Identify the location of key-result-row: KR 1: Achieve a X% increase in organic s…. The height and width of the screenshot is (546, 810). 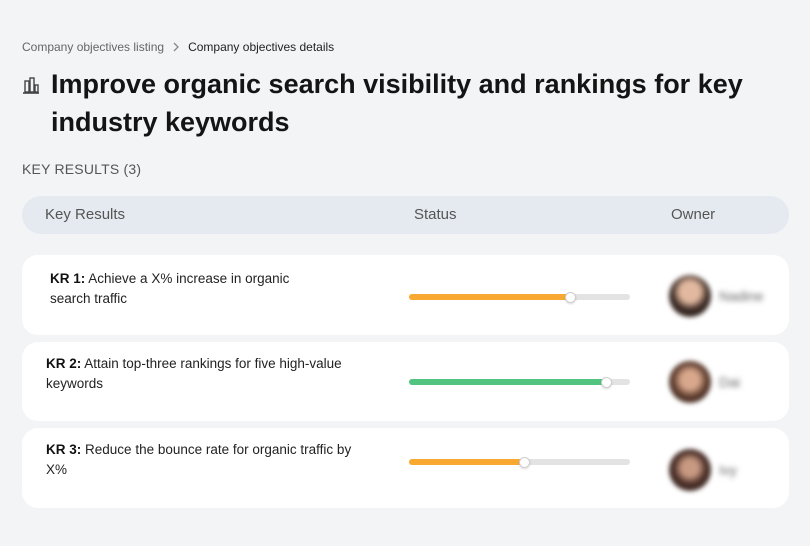
(405, 295).